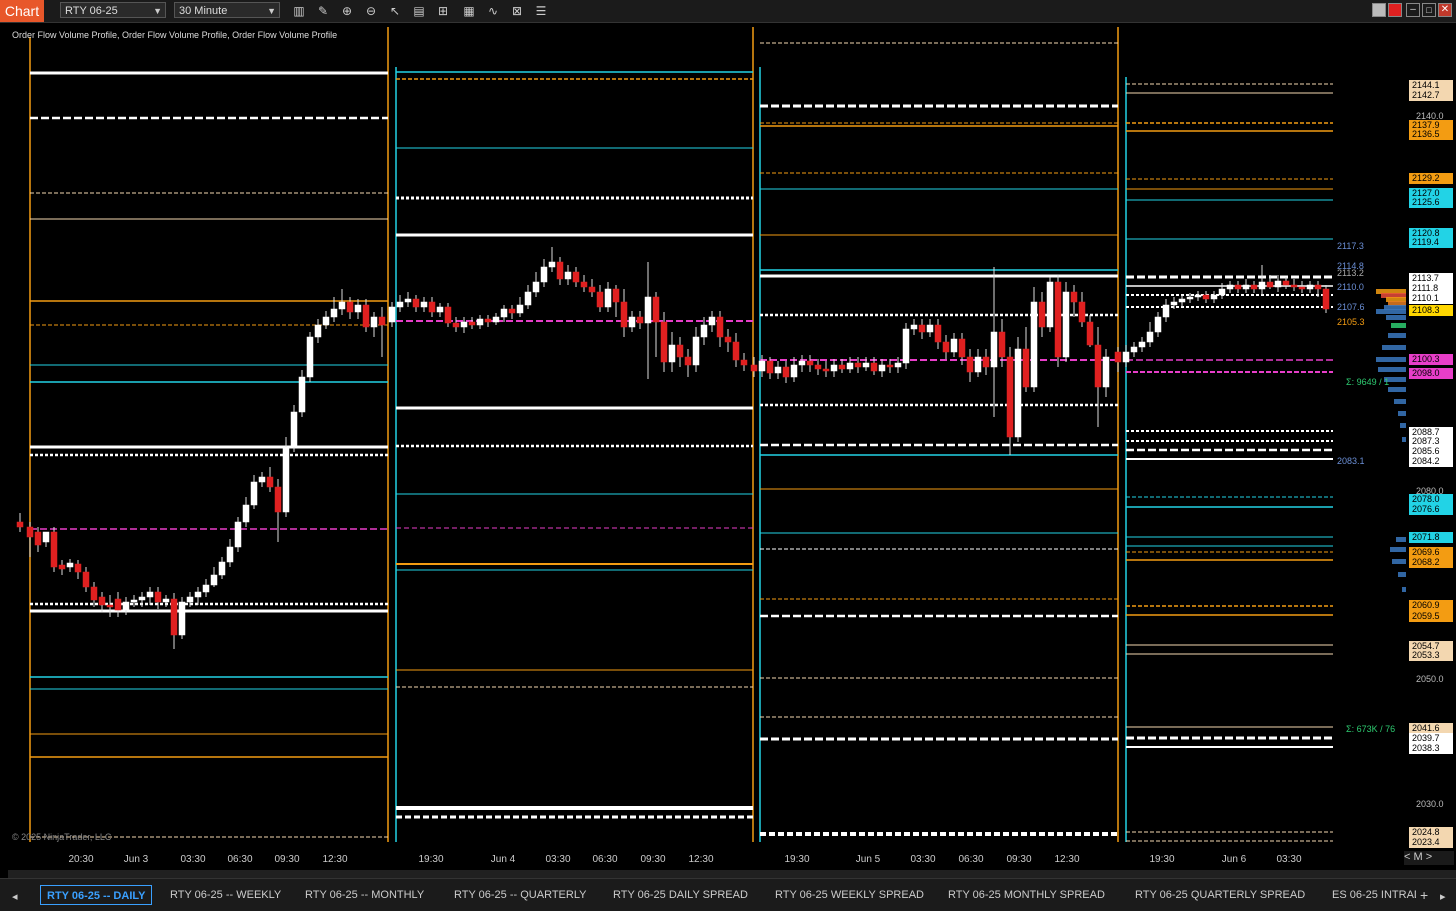 The image size is (1456, 911). Describe the element at coordinates (15, 897) in the screenshot. I see `chevron-left-icon: ◂` at that location.